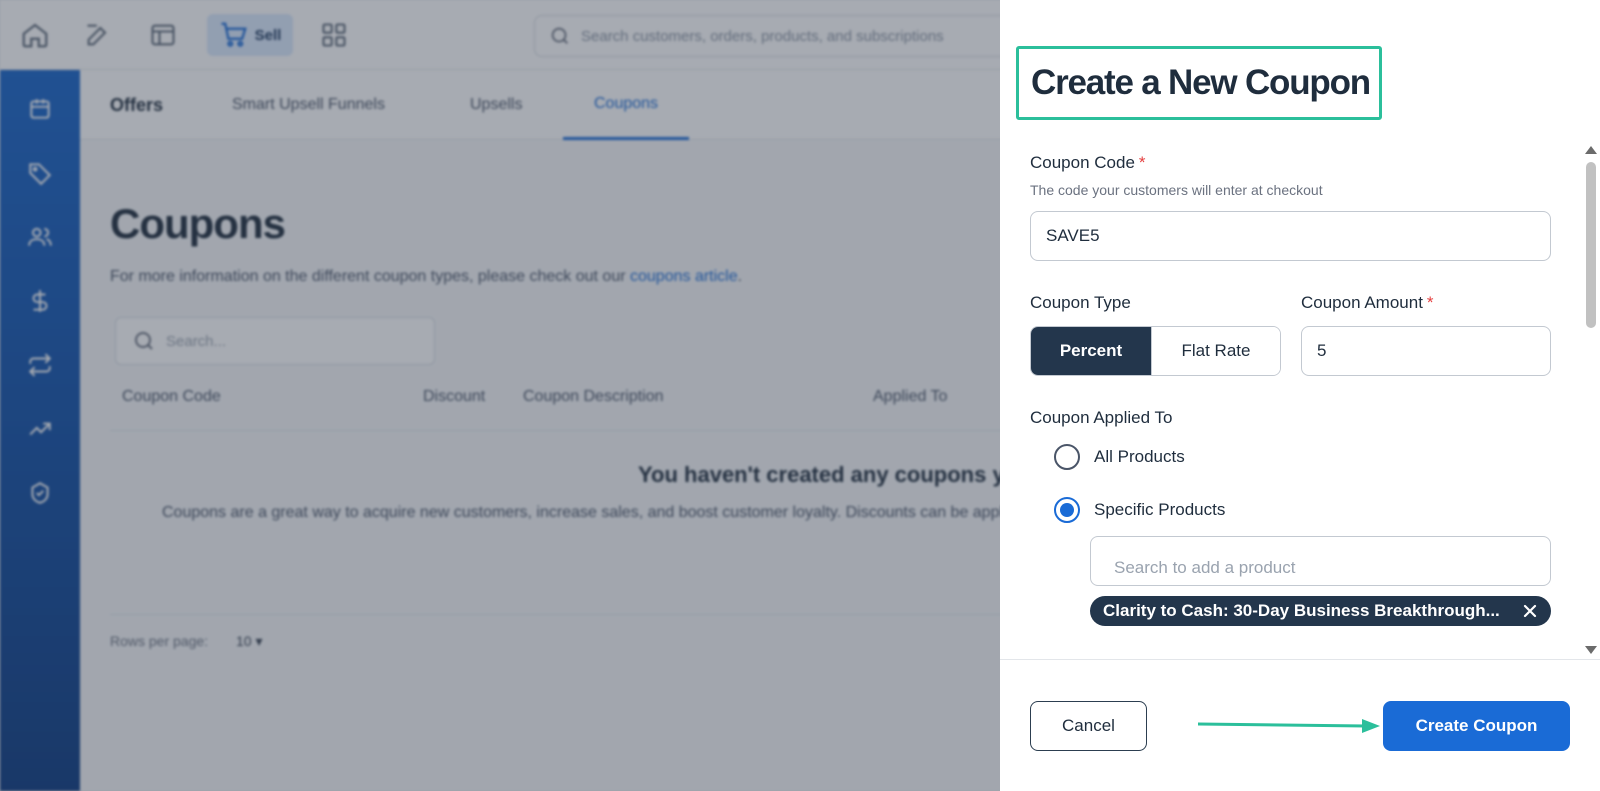 The width and height of the screenshot is (1600, 791). What do you see at coordinates (1080, 302) in the screenshot?
I see `coupon-type-label: Coupon Type` at bounding box center [1080, 302].